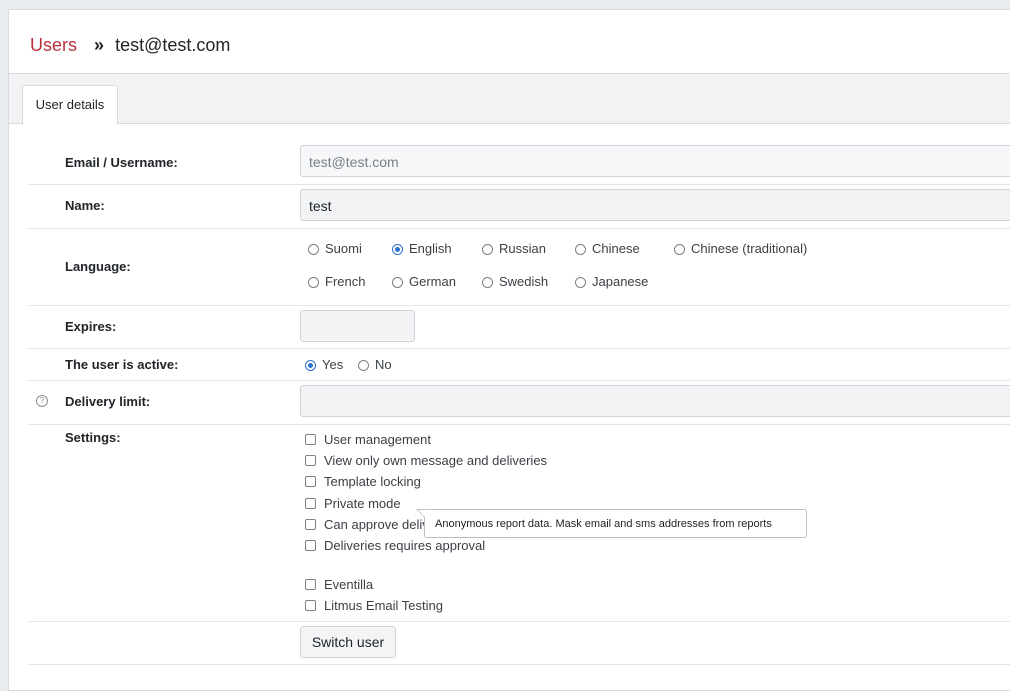 The image size is (1010, 691). I want to click on page-title: test@test.com, so click(173, 45).